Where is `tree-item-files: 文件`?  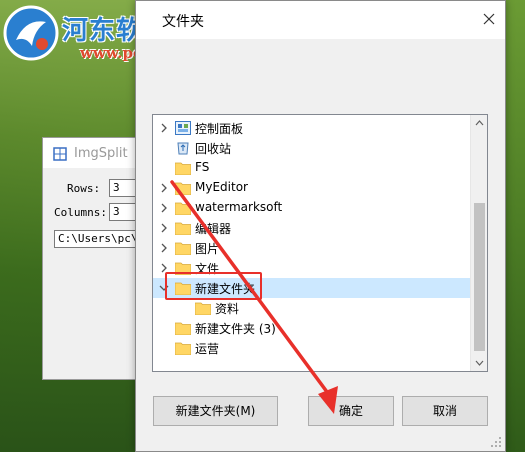 tree-item-files: 文件 is located at coordinates (312, 268).